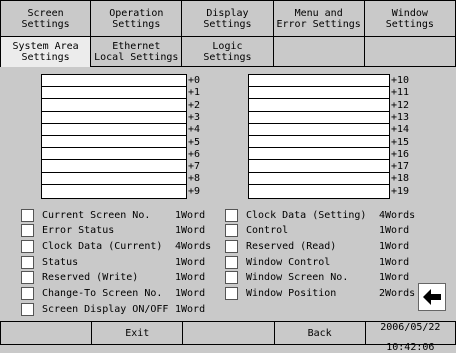 This screenshot has height=353, width=456. What do you see at coordinates (113, 294) in the screenshot?
I see `checkbox-row: Change-To Screen No. 1Word` at bounding box center [113, 294].